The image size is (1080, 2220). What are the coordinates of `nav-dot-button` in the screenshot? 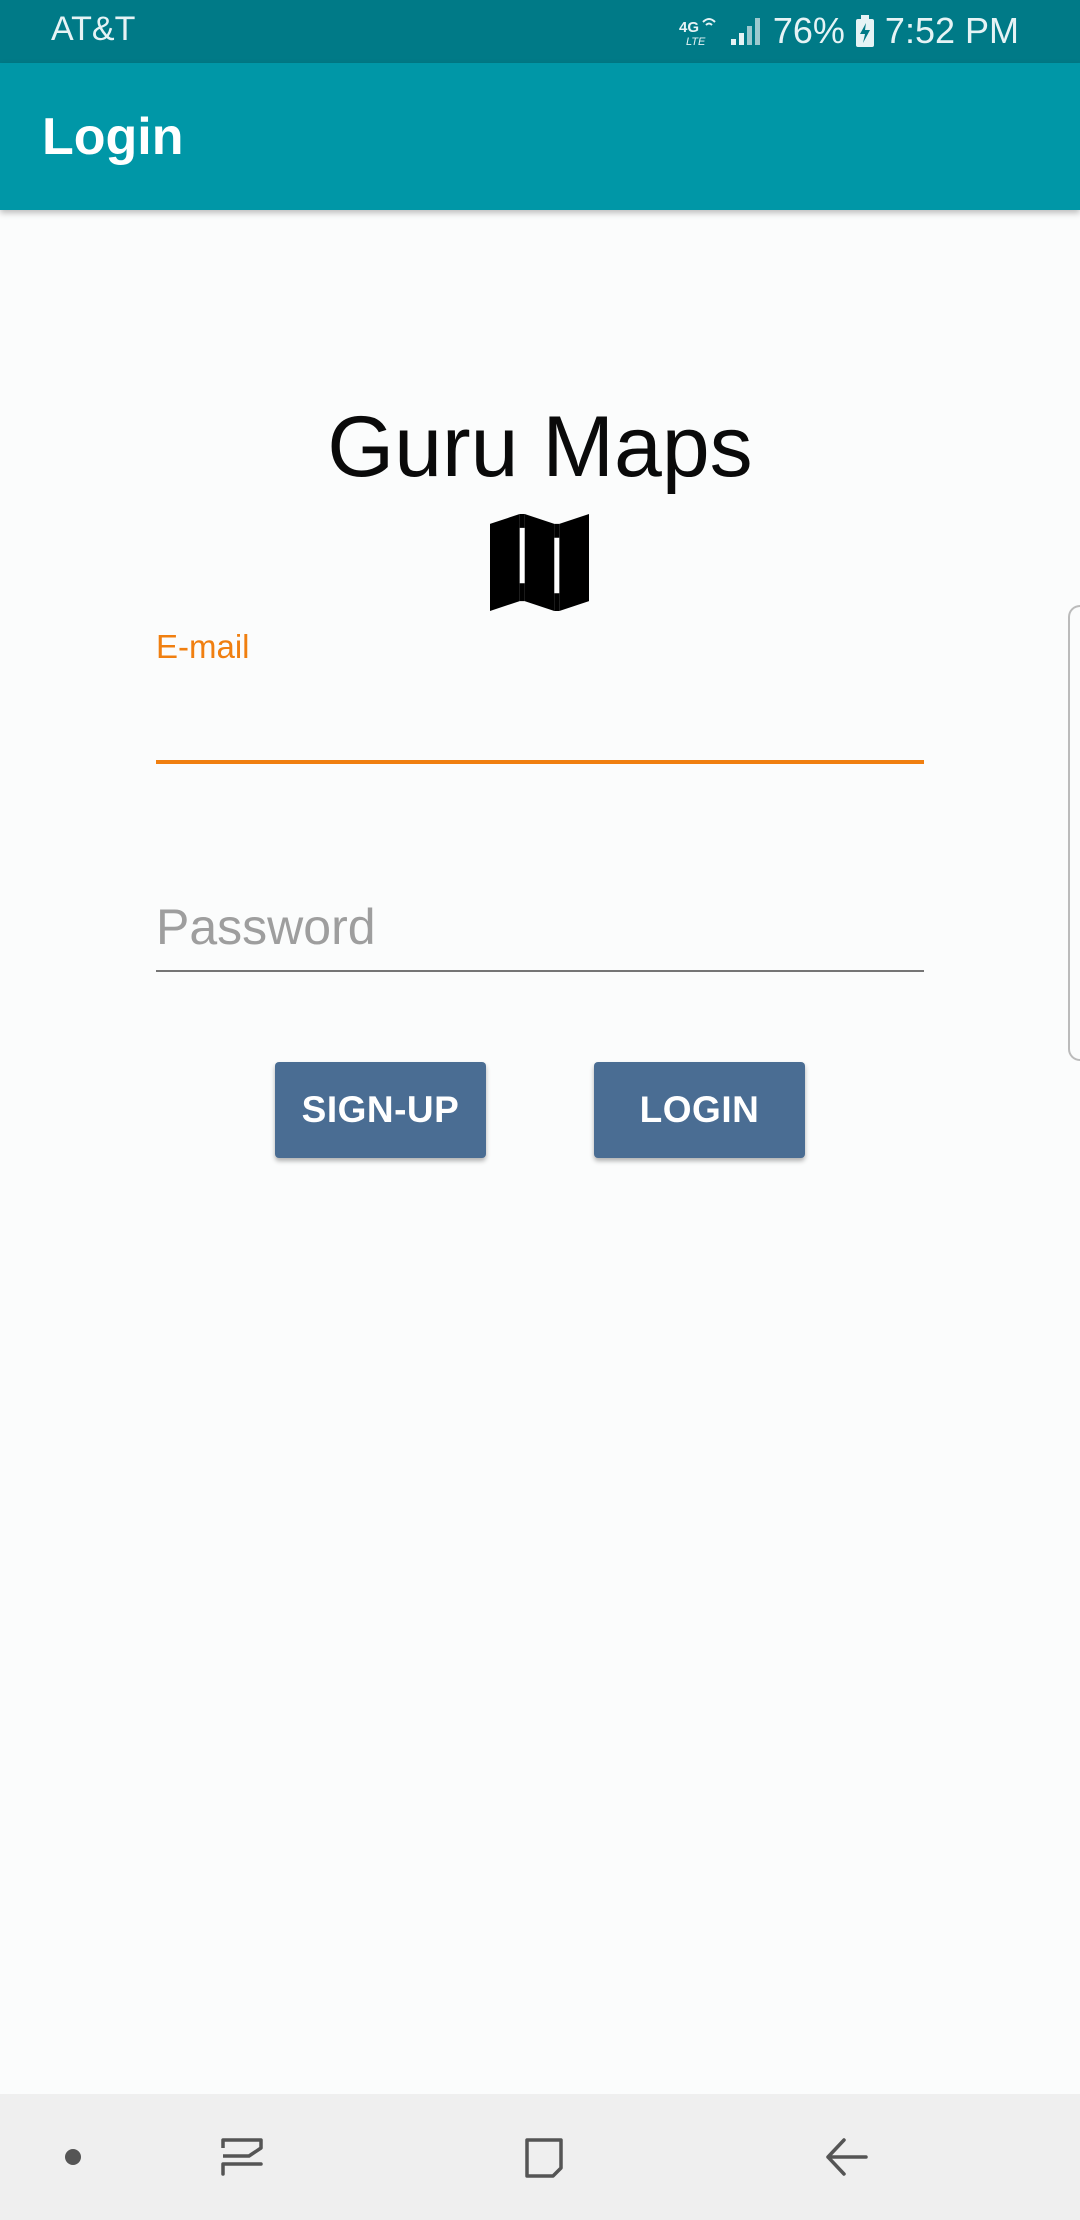 It's located at (73, 2157).